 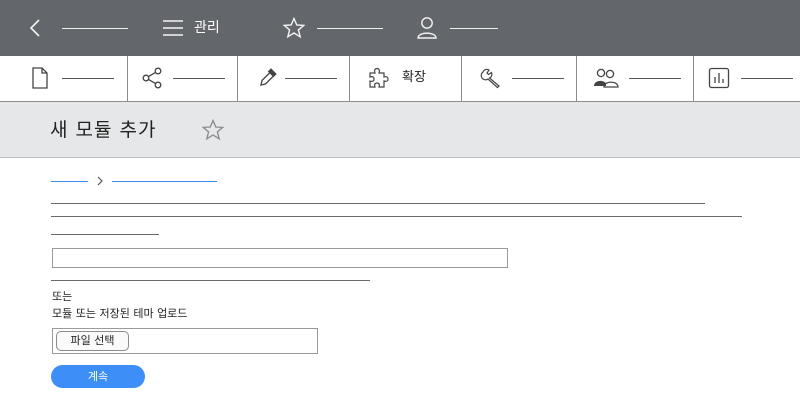 I want to click on continue-button: 계속, so click(x=98, y=376).